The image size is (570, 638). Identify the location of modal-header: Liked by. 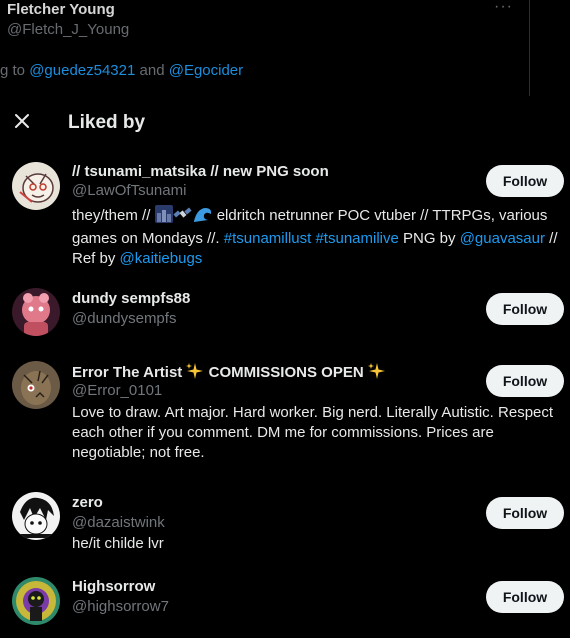
(285, 123).